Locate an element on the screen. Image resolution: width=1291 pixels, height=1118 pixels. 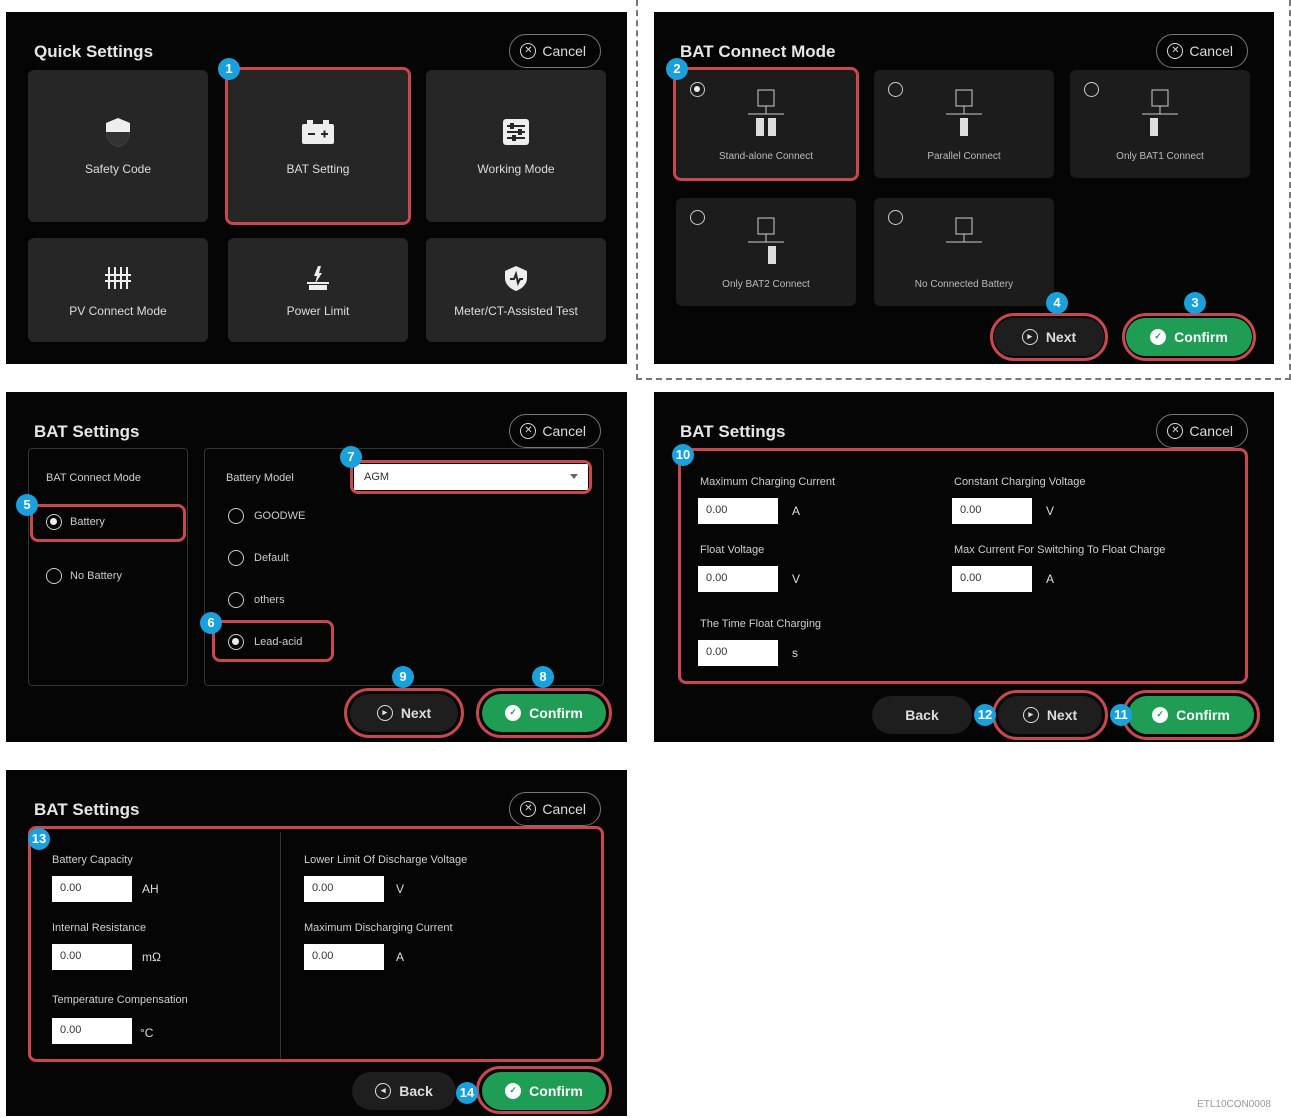
mode-option-parallel: Parallel Connect is located at coordinates (964, 124).